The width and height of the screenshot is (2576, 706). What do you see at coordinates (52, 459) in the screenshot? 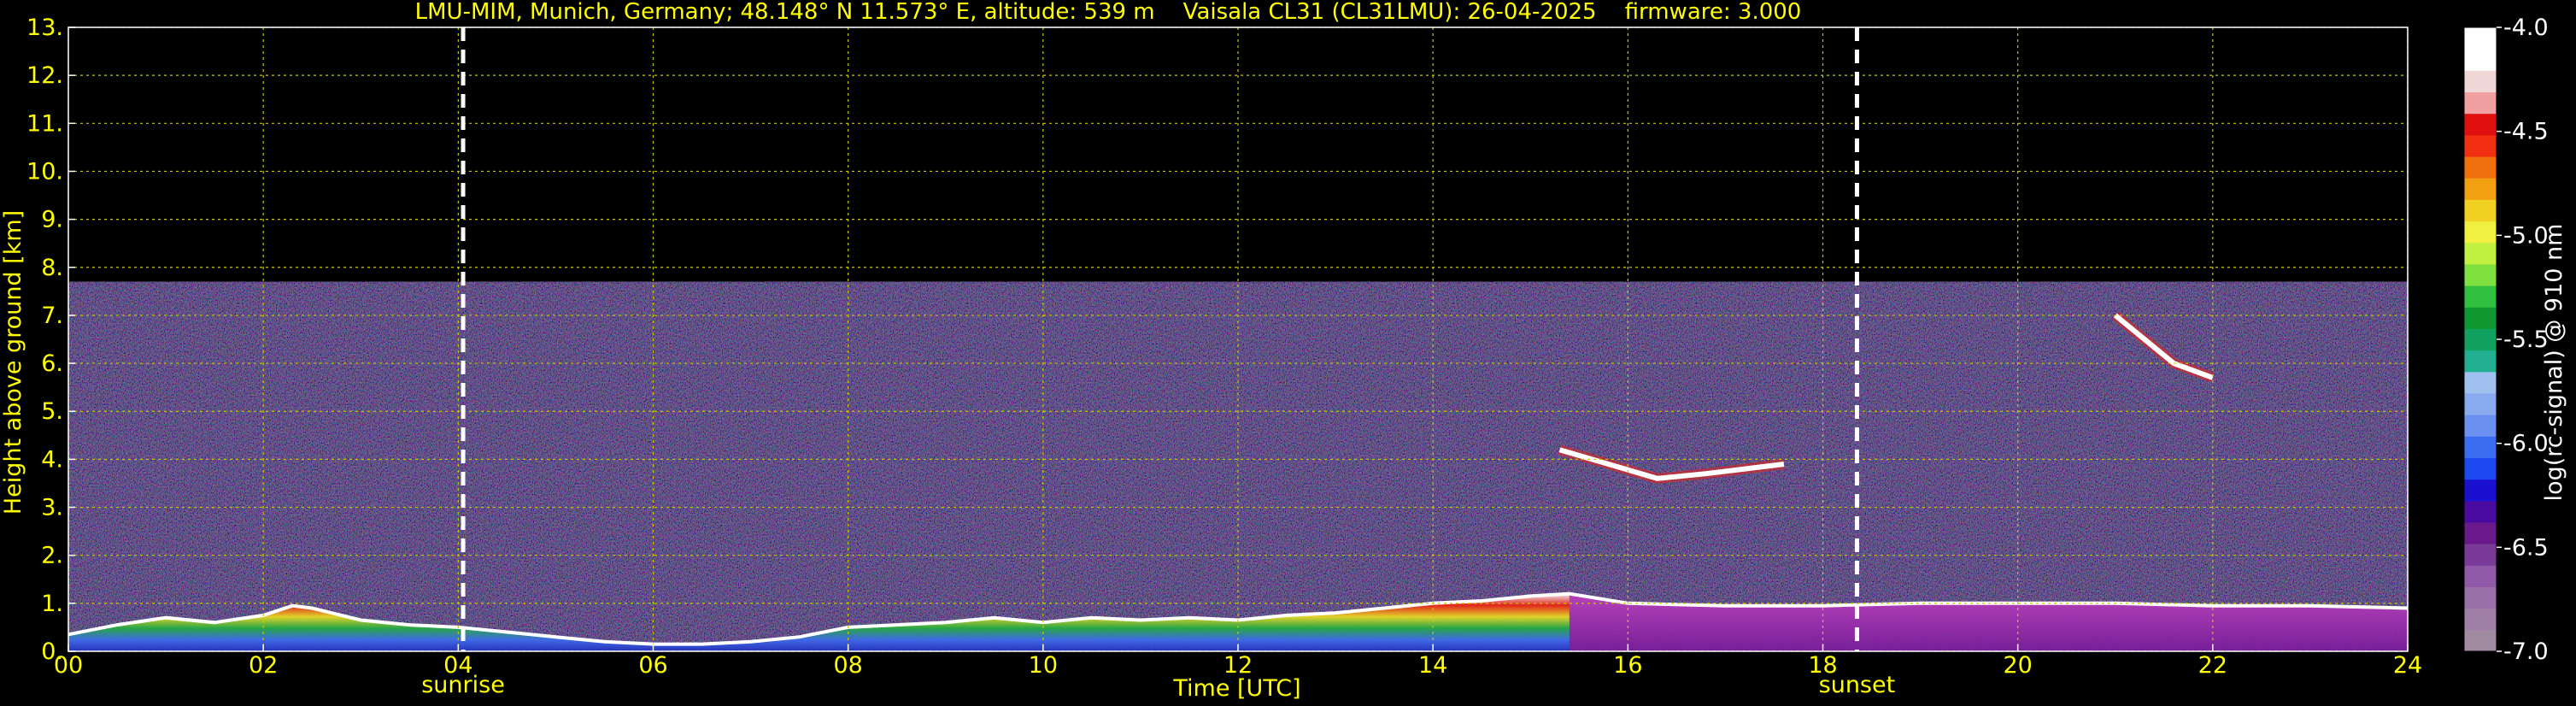
I see `y-tick-label: 4.` at bounding box center [52, 459].